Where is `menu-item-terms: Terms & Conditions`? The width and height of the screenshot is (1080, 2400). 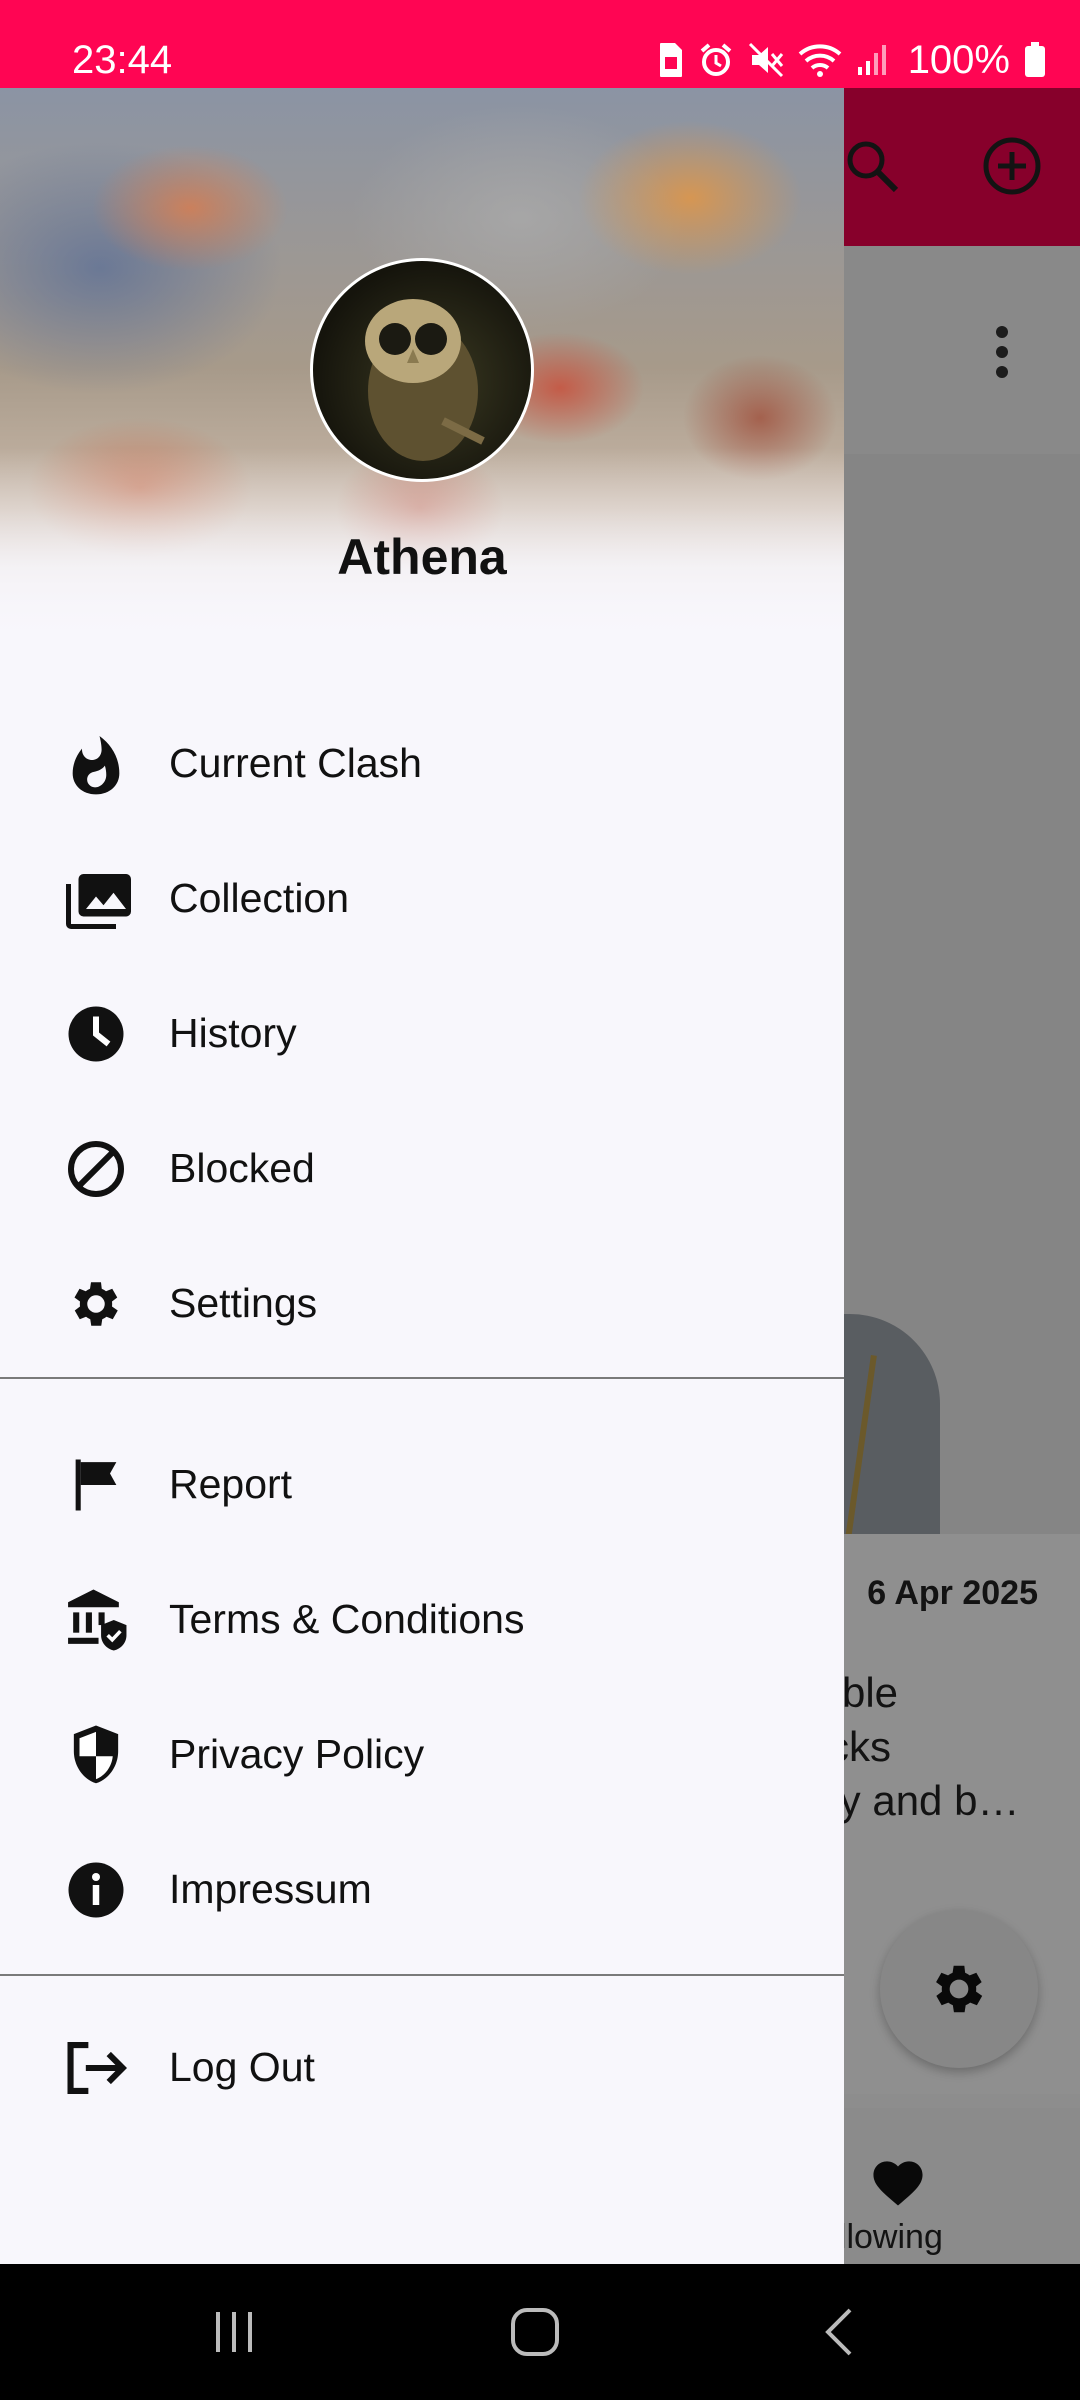
menu-item-terms: Terms & Conditions is located at coordinates (422, 1619).